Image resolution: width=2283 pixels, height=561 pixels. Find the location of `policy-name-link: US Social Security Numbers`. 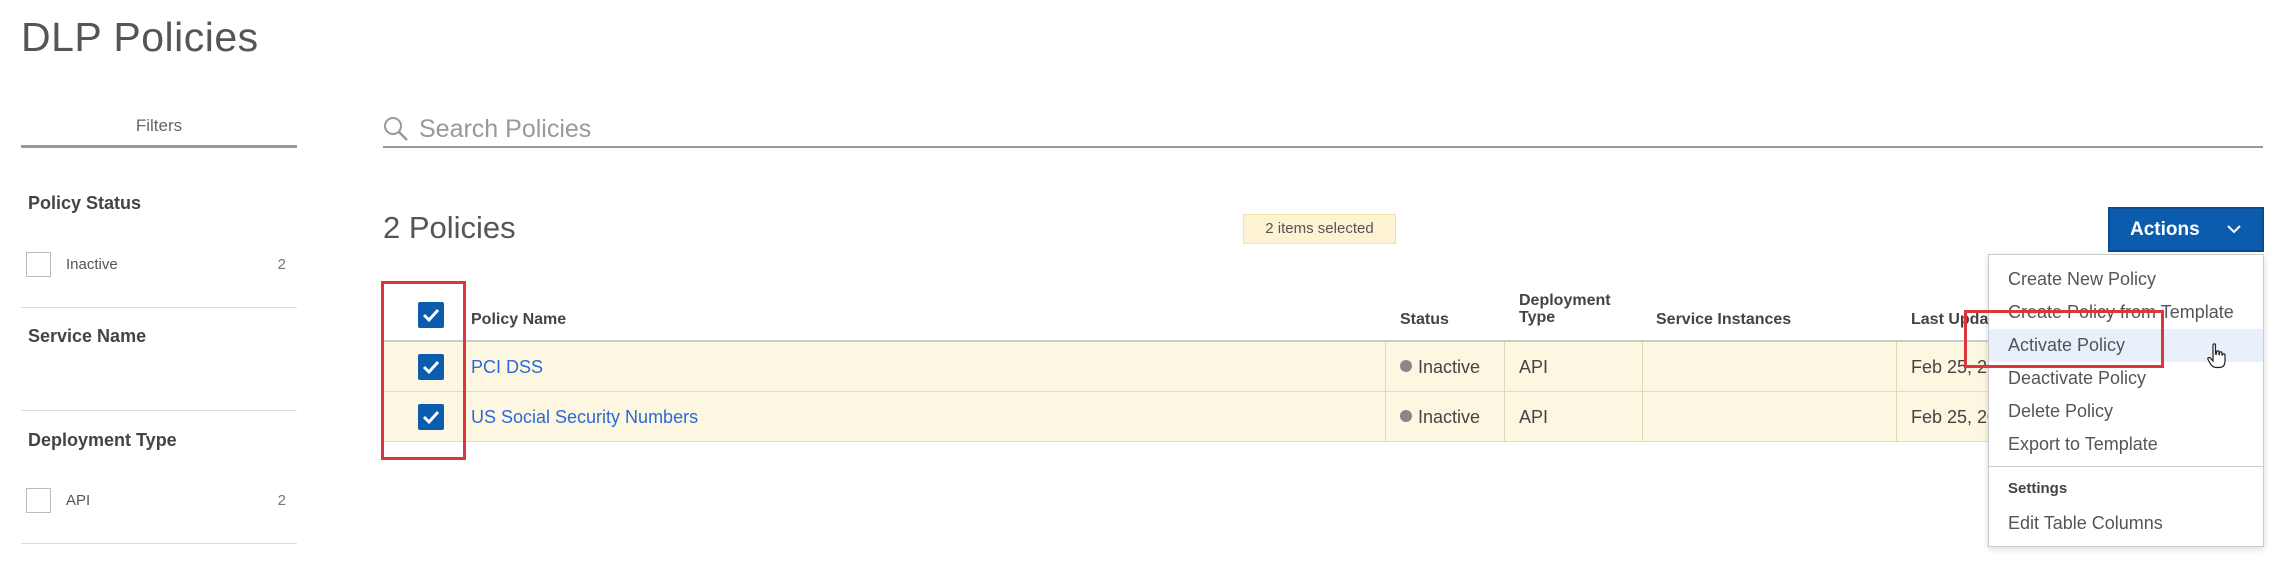

policy-name-link: US Social Security Numbers is located at coordinates (584, 417).